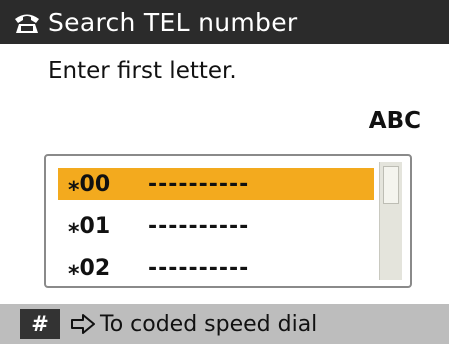 The height and width of the screenshot is (344, 449). What do you see at coordinates (394, 121) in the screenshot?
I see `input-mode-indicator: ABC` at bounding box center [394, 121].